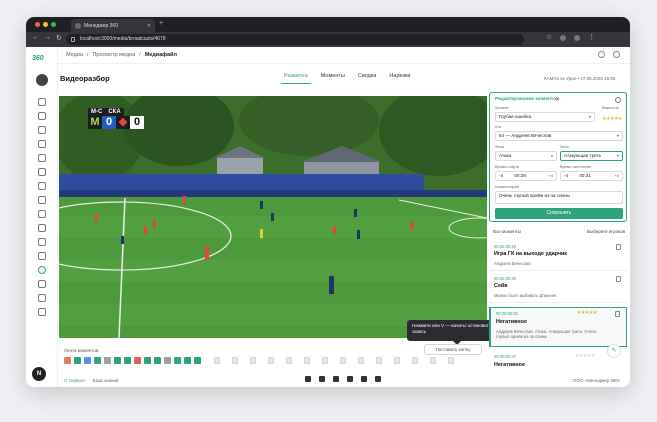 This screenshot has width=657, height=422. What do you see at coordinates (336, 379) in the screenshot?
I see `vk-icon` at bounding box center [336, 379].